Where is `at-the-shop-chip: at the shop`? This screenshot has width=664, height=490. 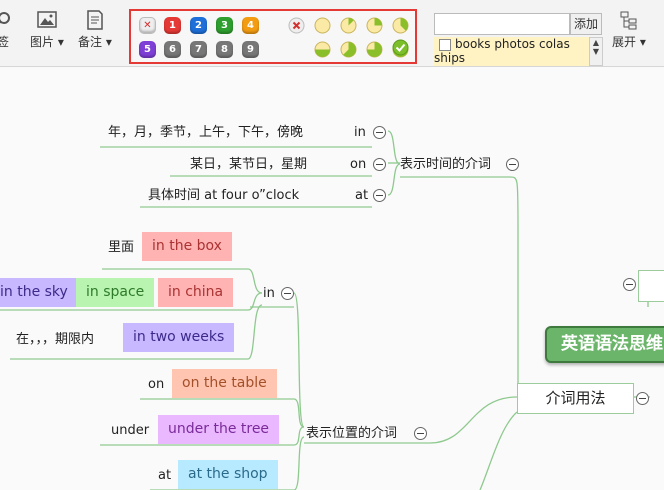
at-the-shop-chip: at the shop is located at coordinates (228, 474).